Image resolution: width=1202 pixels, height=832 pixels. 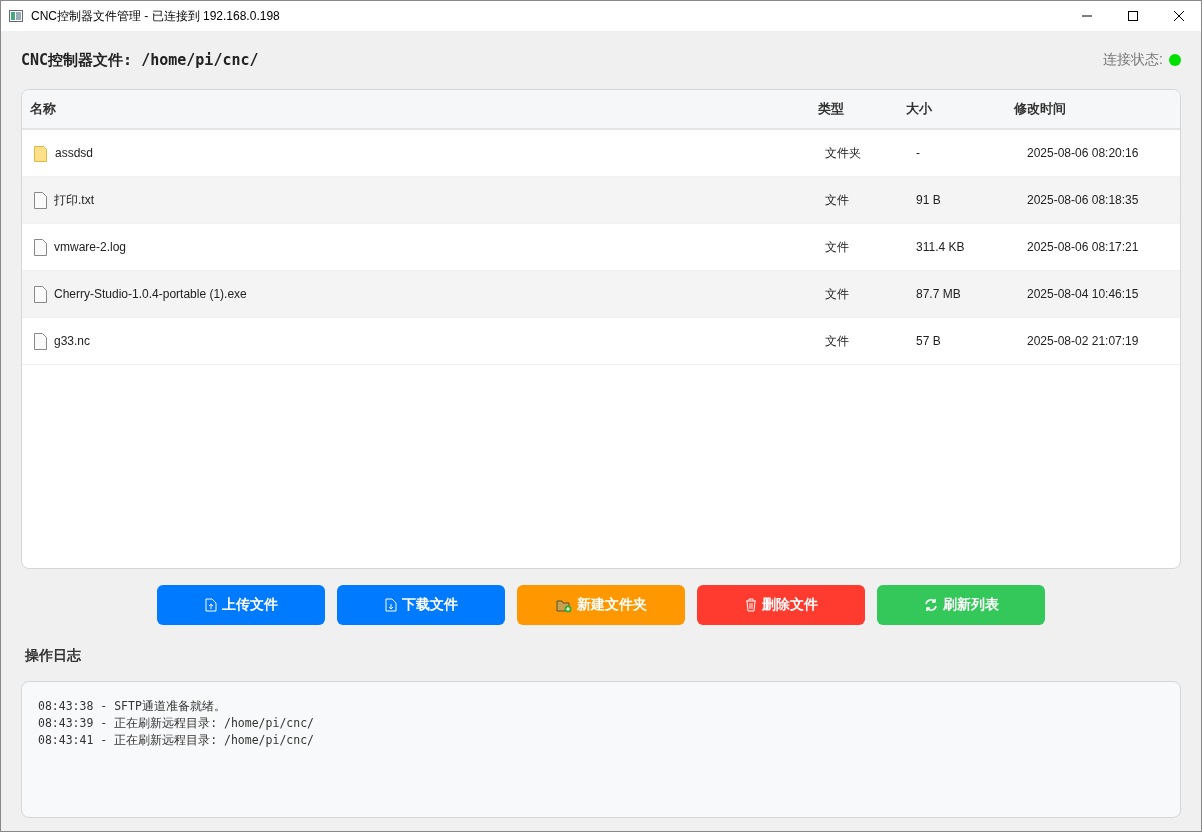 I want to click on action-button: 下载文件, so click(x=421, y=605).